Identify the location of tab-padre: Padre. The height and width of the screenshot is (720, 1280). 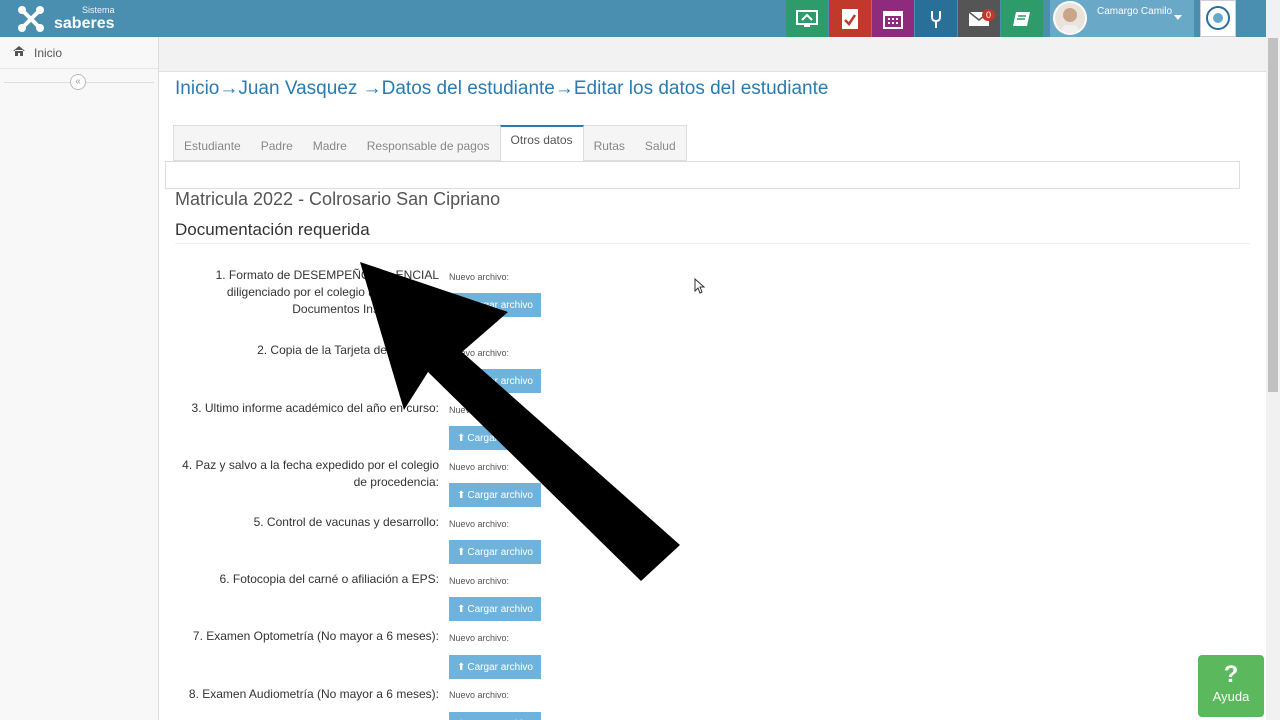
(277, 143).